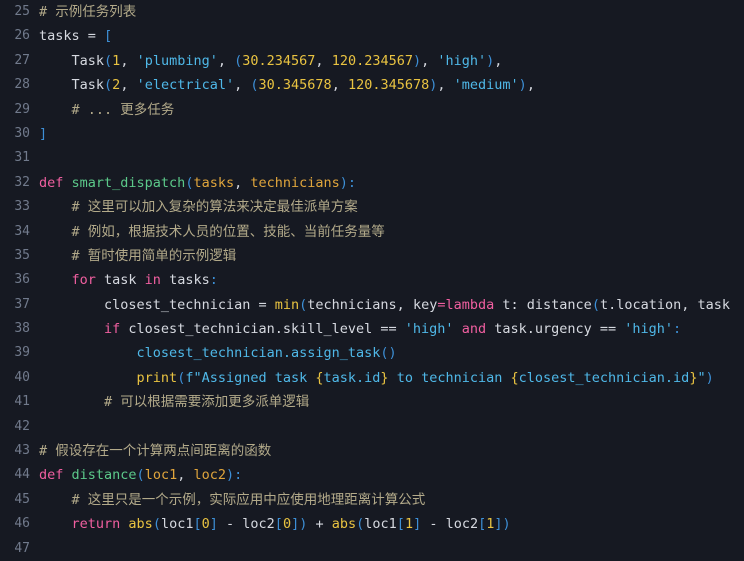  Describe the element at coordinates (372, 549) in the screenshot. I see `code-line: 47` at that location.